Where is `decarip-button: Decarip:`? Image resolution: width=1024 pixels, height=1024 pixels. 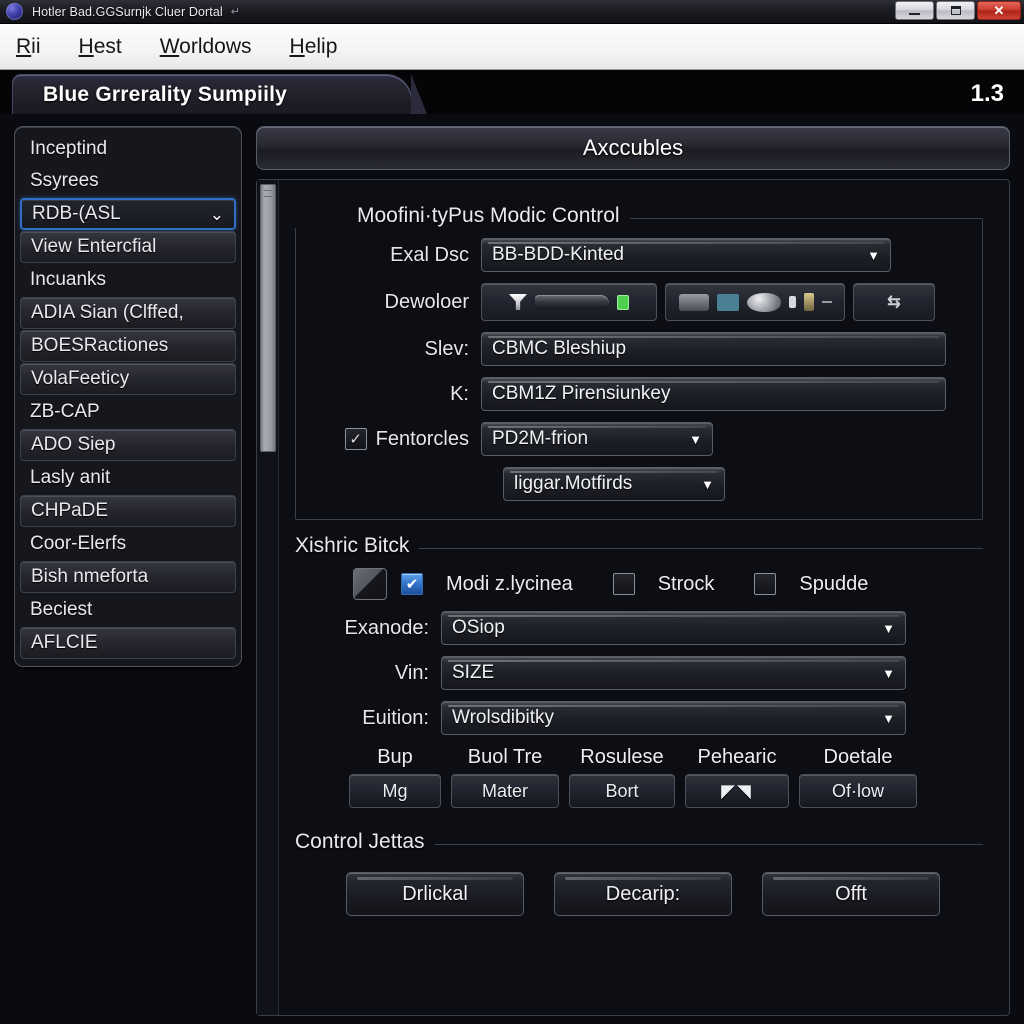
decarip-button: Decarip: is located at coordinates (643, 894).